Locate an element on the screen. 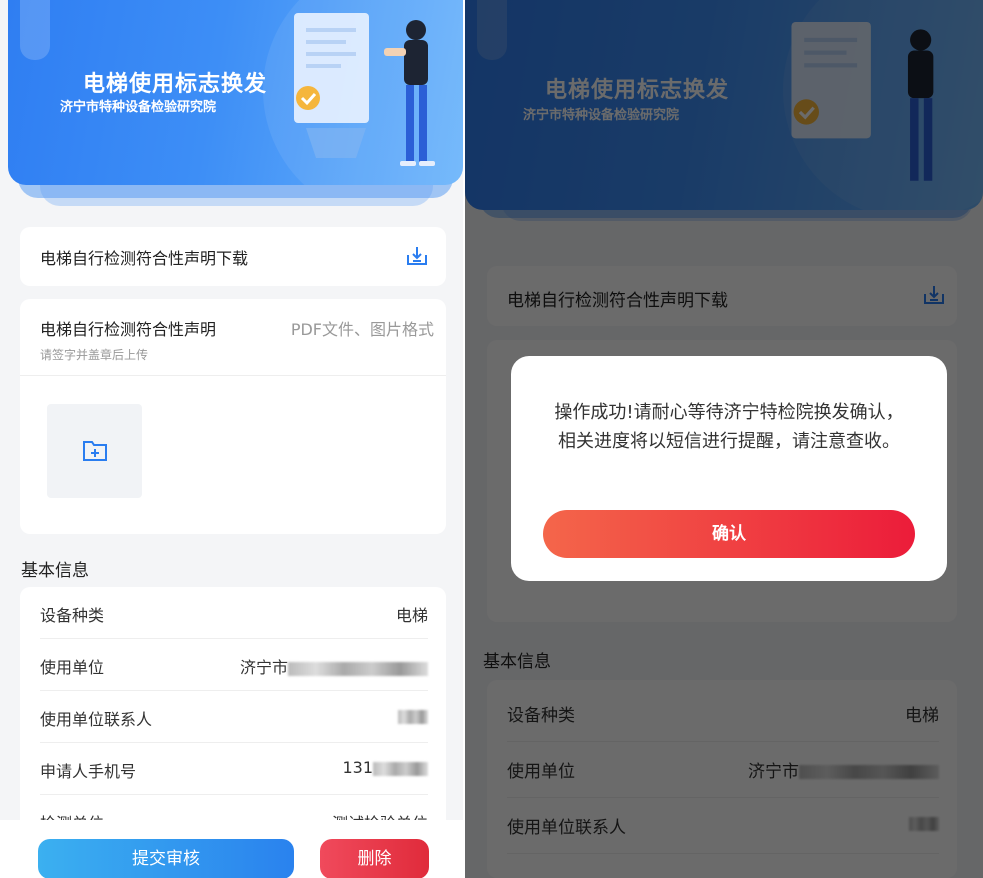 Image resolution: width=983 pixels, height=878 pixels. declaration-format: PDF文件、图片格式 is located at coordinates (362, 329).